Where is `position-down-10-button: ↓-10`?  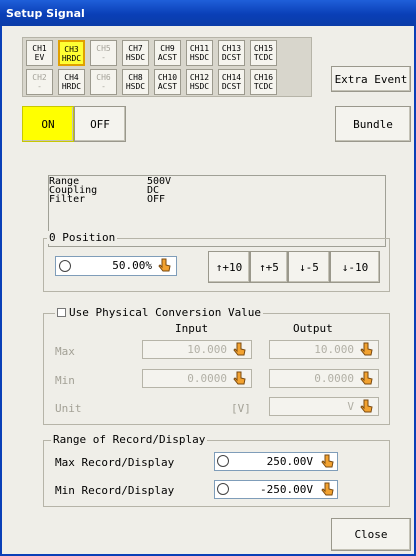
position-down-10-button: ↓-10 is located at coordinates (355, 267).